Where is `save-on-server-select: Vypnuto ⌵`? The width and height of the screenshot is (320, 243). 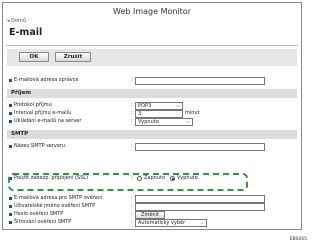
save-on-server-select: Vypnuto ⌵ is located at coordinates (164, 122).